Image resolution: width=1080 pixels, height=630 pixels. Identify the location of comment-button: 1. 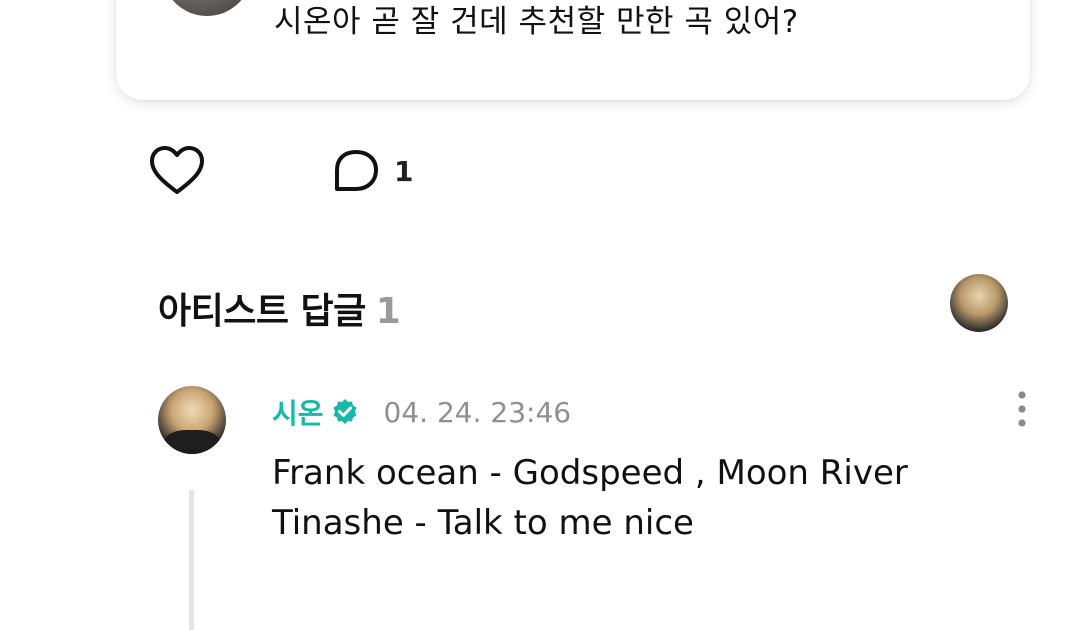
(372, 171).